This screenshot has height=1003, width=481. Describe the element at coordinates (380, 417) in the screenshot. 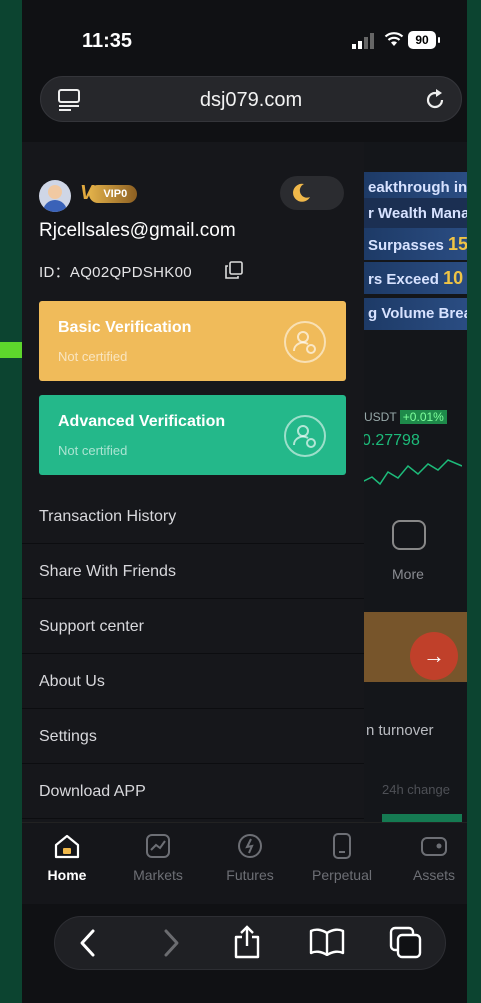

I see `pair-name: USDT` at that location.